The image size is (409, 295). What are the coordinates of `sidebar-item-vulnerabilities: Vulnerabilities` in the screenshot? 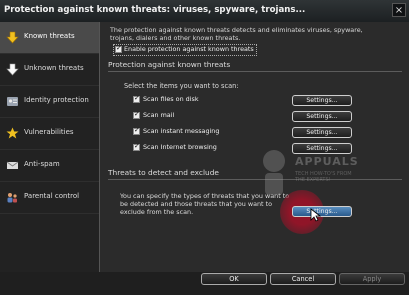 It's located at (50, 134).